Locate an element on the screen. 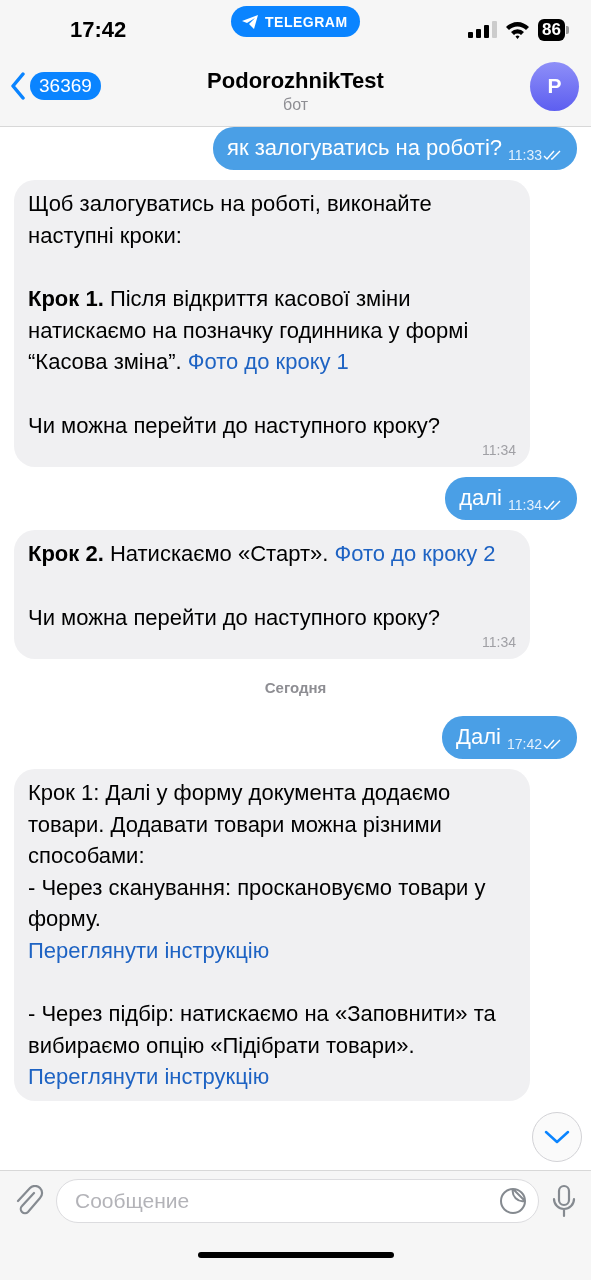  message-text: Щоб залогуватись на роботі, виконайте наступні кроки: is located at coordinates (230, 220).